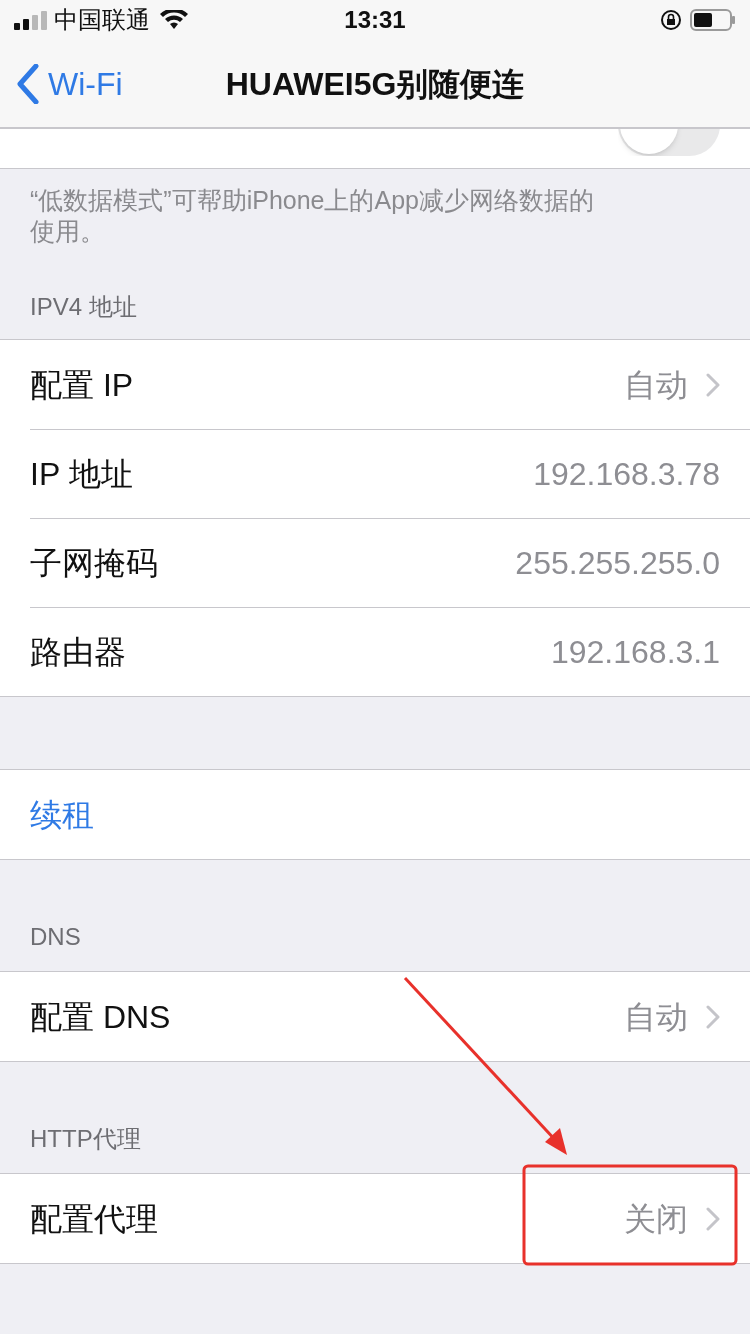 This screenshot has width=750, height=1334. What do you see at coordinates (656, 1219) in the screenshot?
I see `setting-value: 关闭` at bounding box center [656, 1219].